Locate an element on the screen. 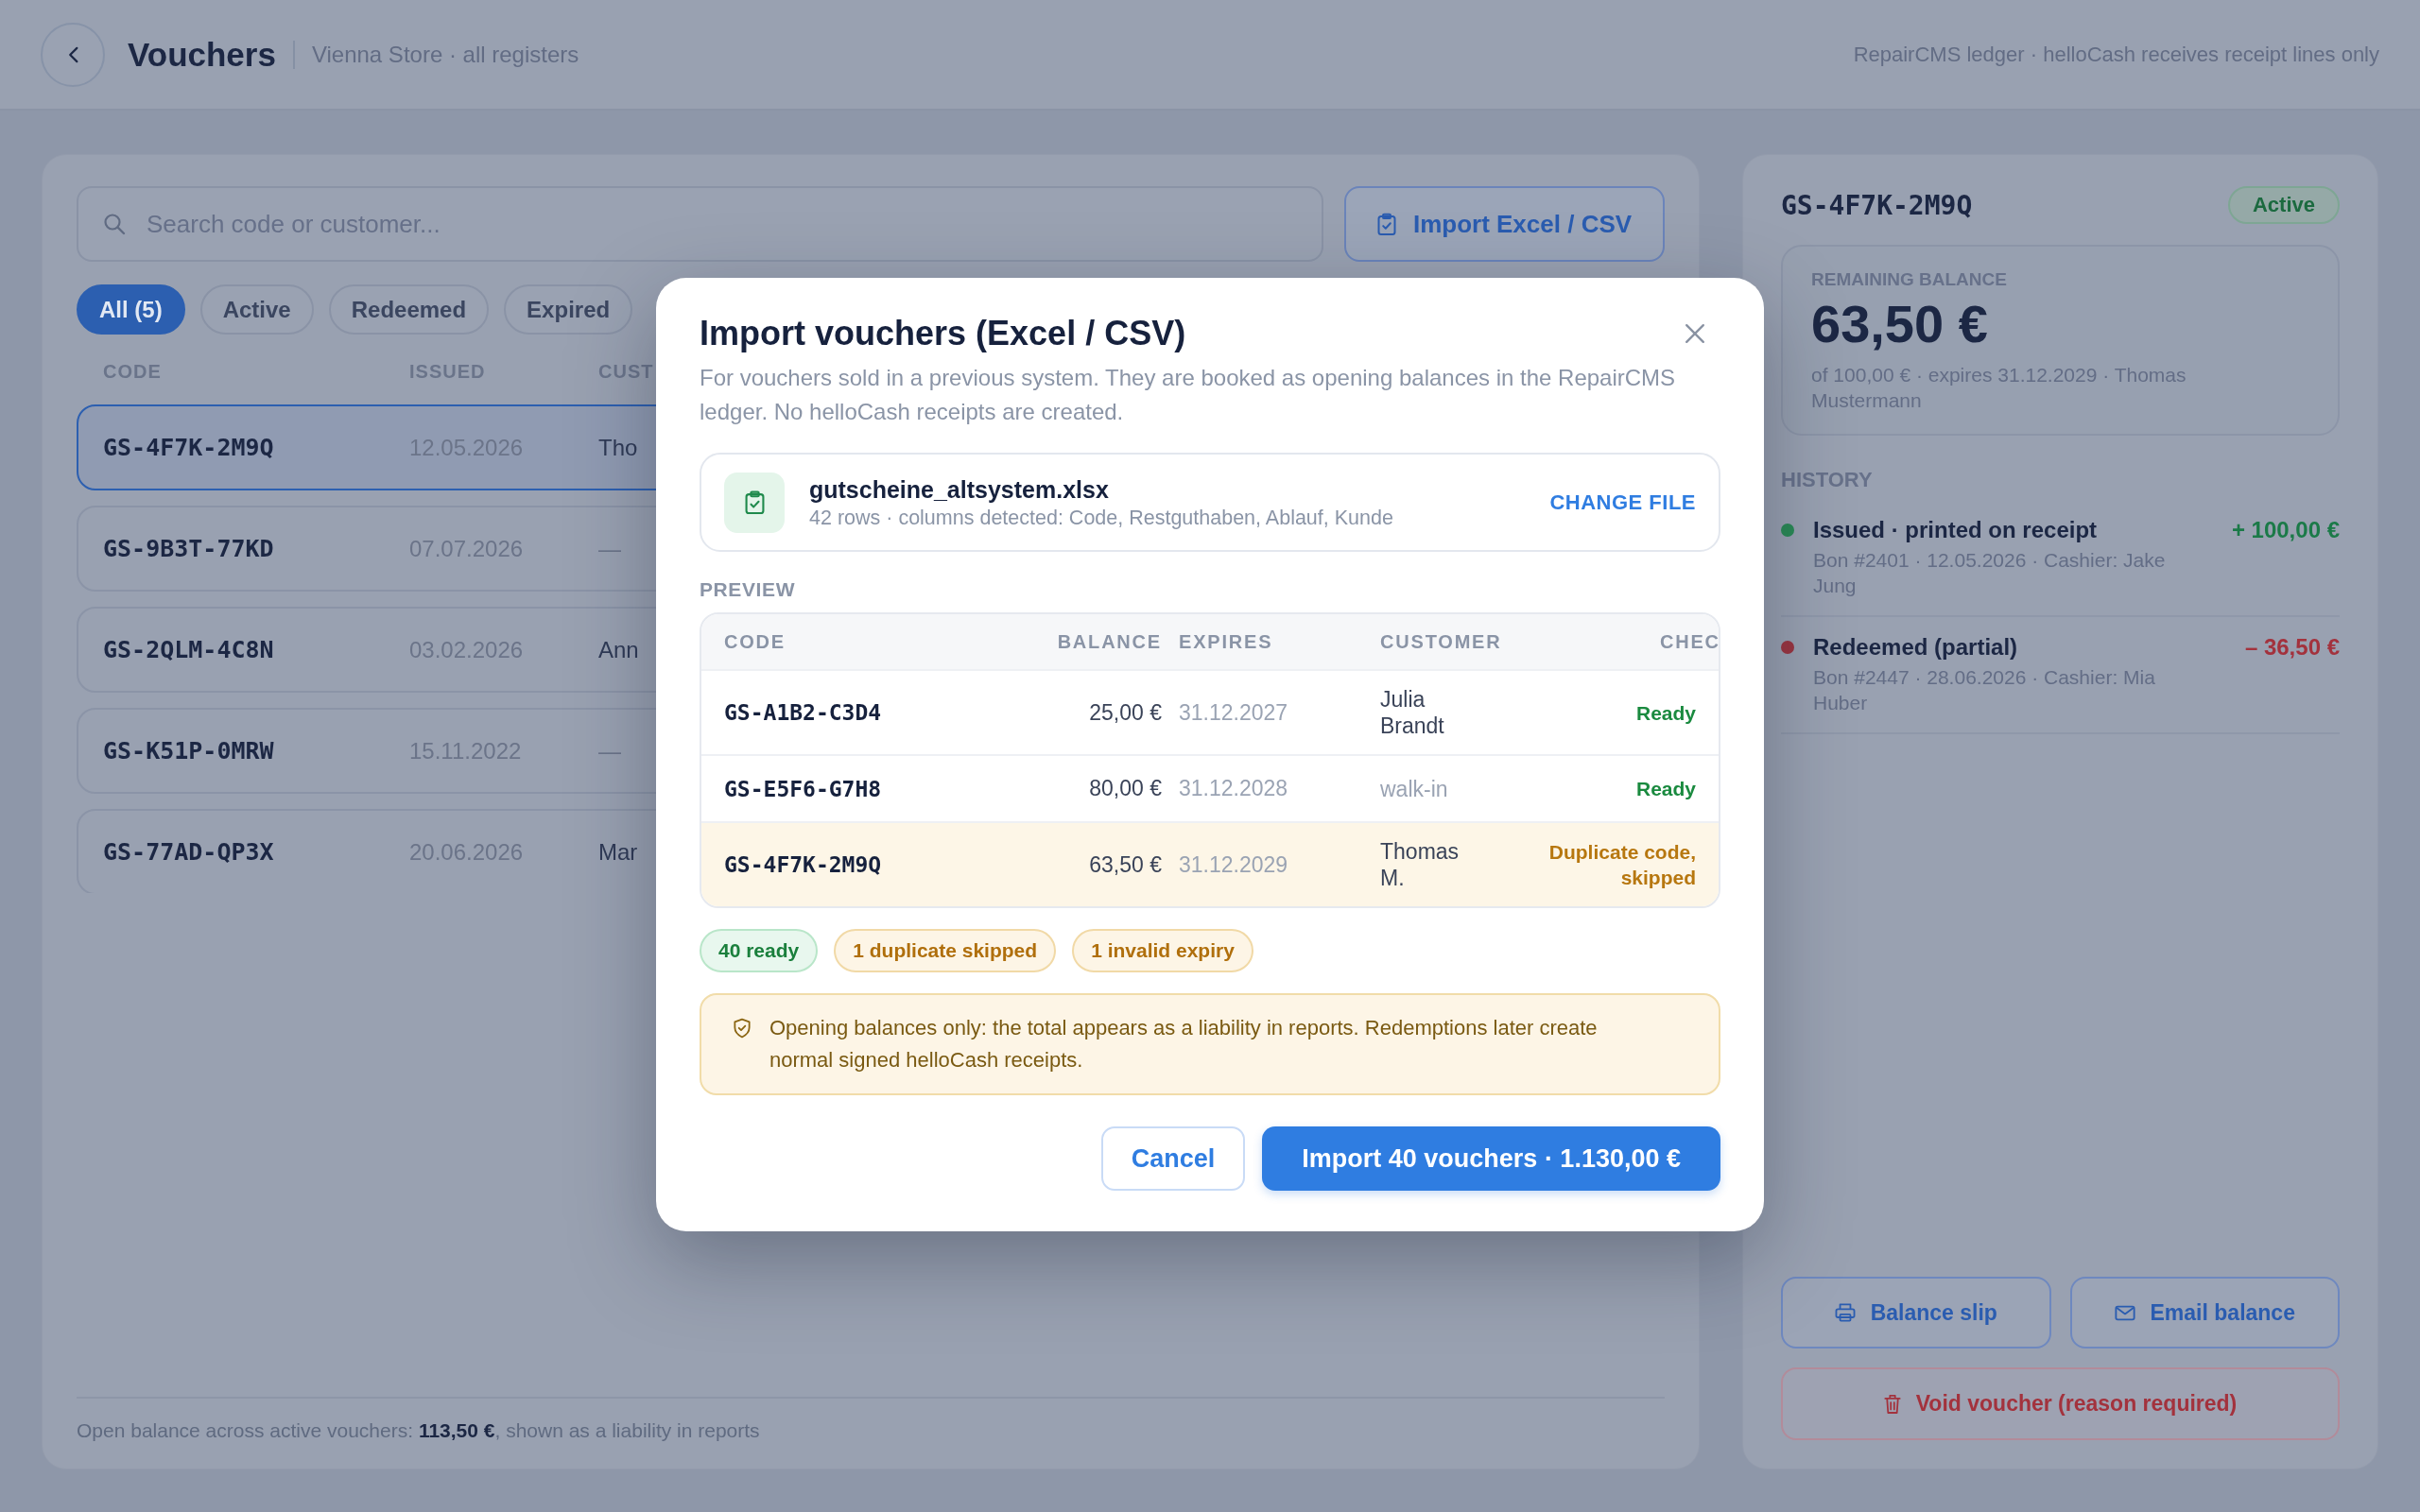 The width and height of the screenshot is (2420, 1512). expiry-date: 31.12.2027 is located at coordinates (1233, 712).